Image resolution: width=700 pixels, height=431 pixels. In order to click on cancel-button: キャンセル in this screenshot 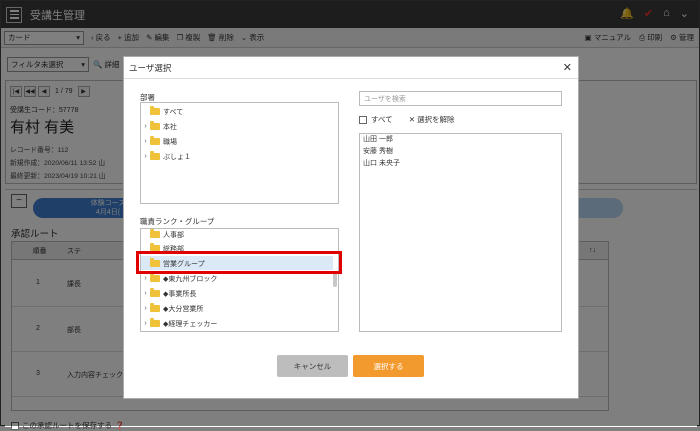, I will do `click(312, 366)`.